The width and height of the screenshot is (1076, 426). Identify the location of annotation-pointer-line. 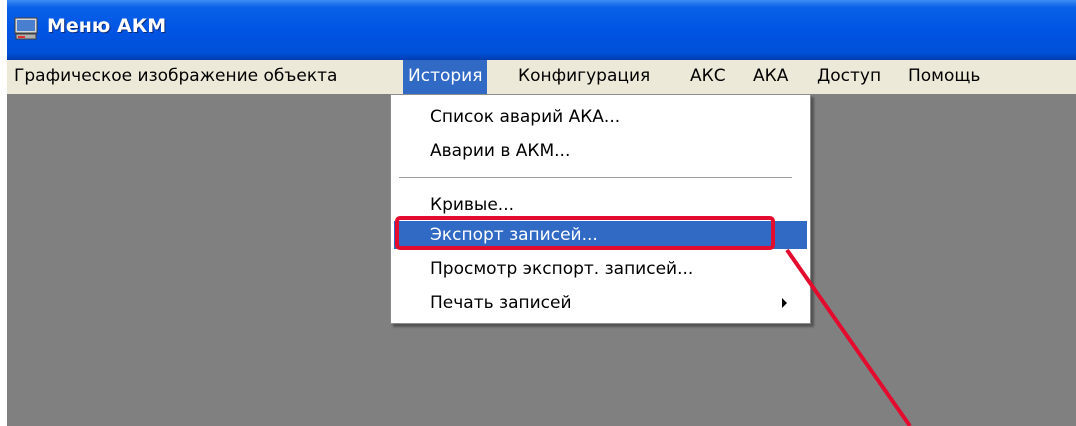
(848, 337).